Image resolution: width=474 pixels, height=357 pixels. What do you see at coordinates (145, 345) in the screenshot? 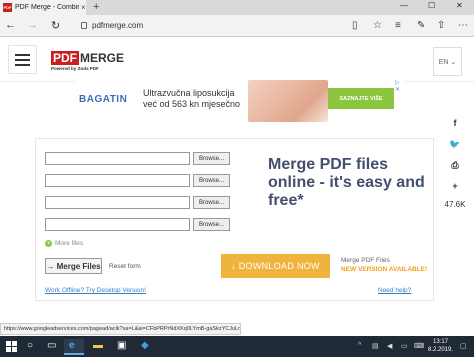
I see `app-icon: ◆` at bounding box center [145, 345].